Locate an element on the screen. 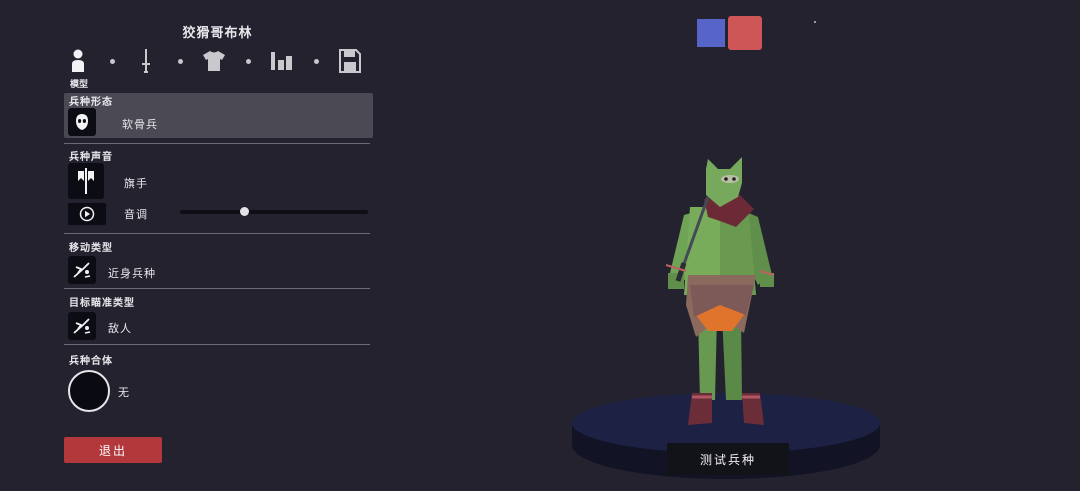  play-voice-button is located at coordinates (87, 214).